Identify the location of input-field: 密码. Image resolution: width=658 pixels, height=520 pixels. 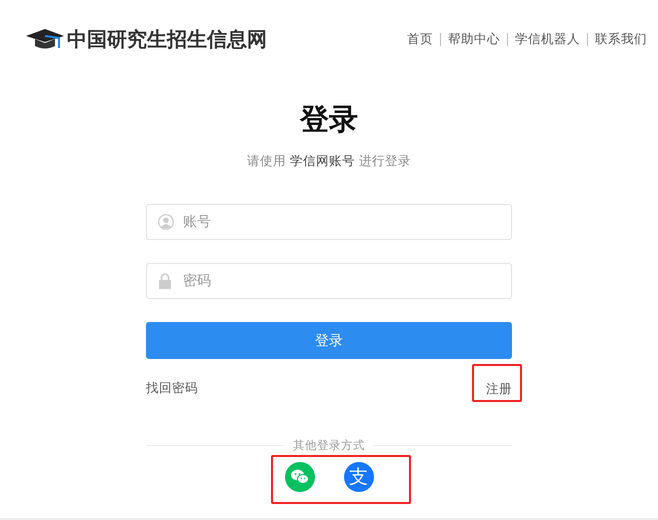
(329, 281).